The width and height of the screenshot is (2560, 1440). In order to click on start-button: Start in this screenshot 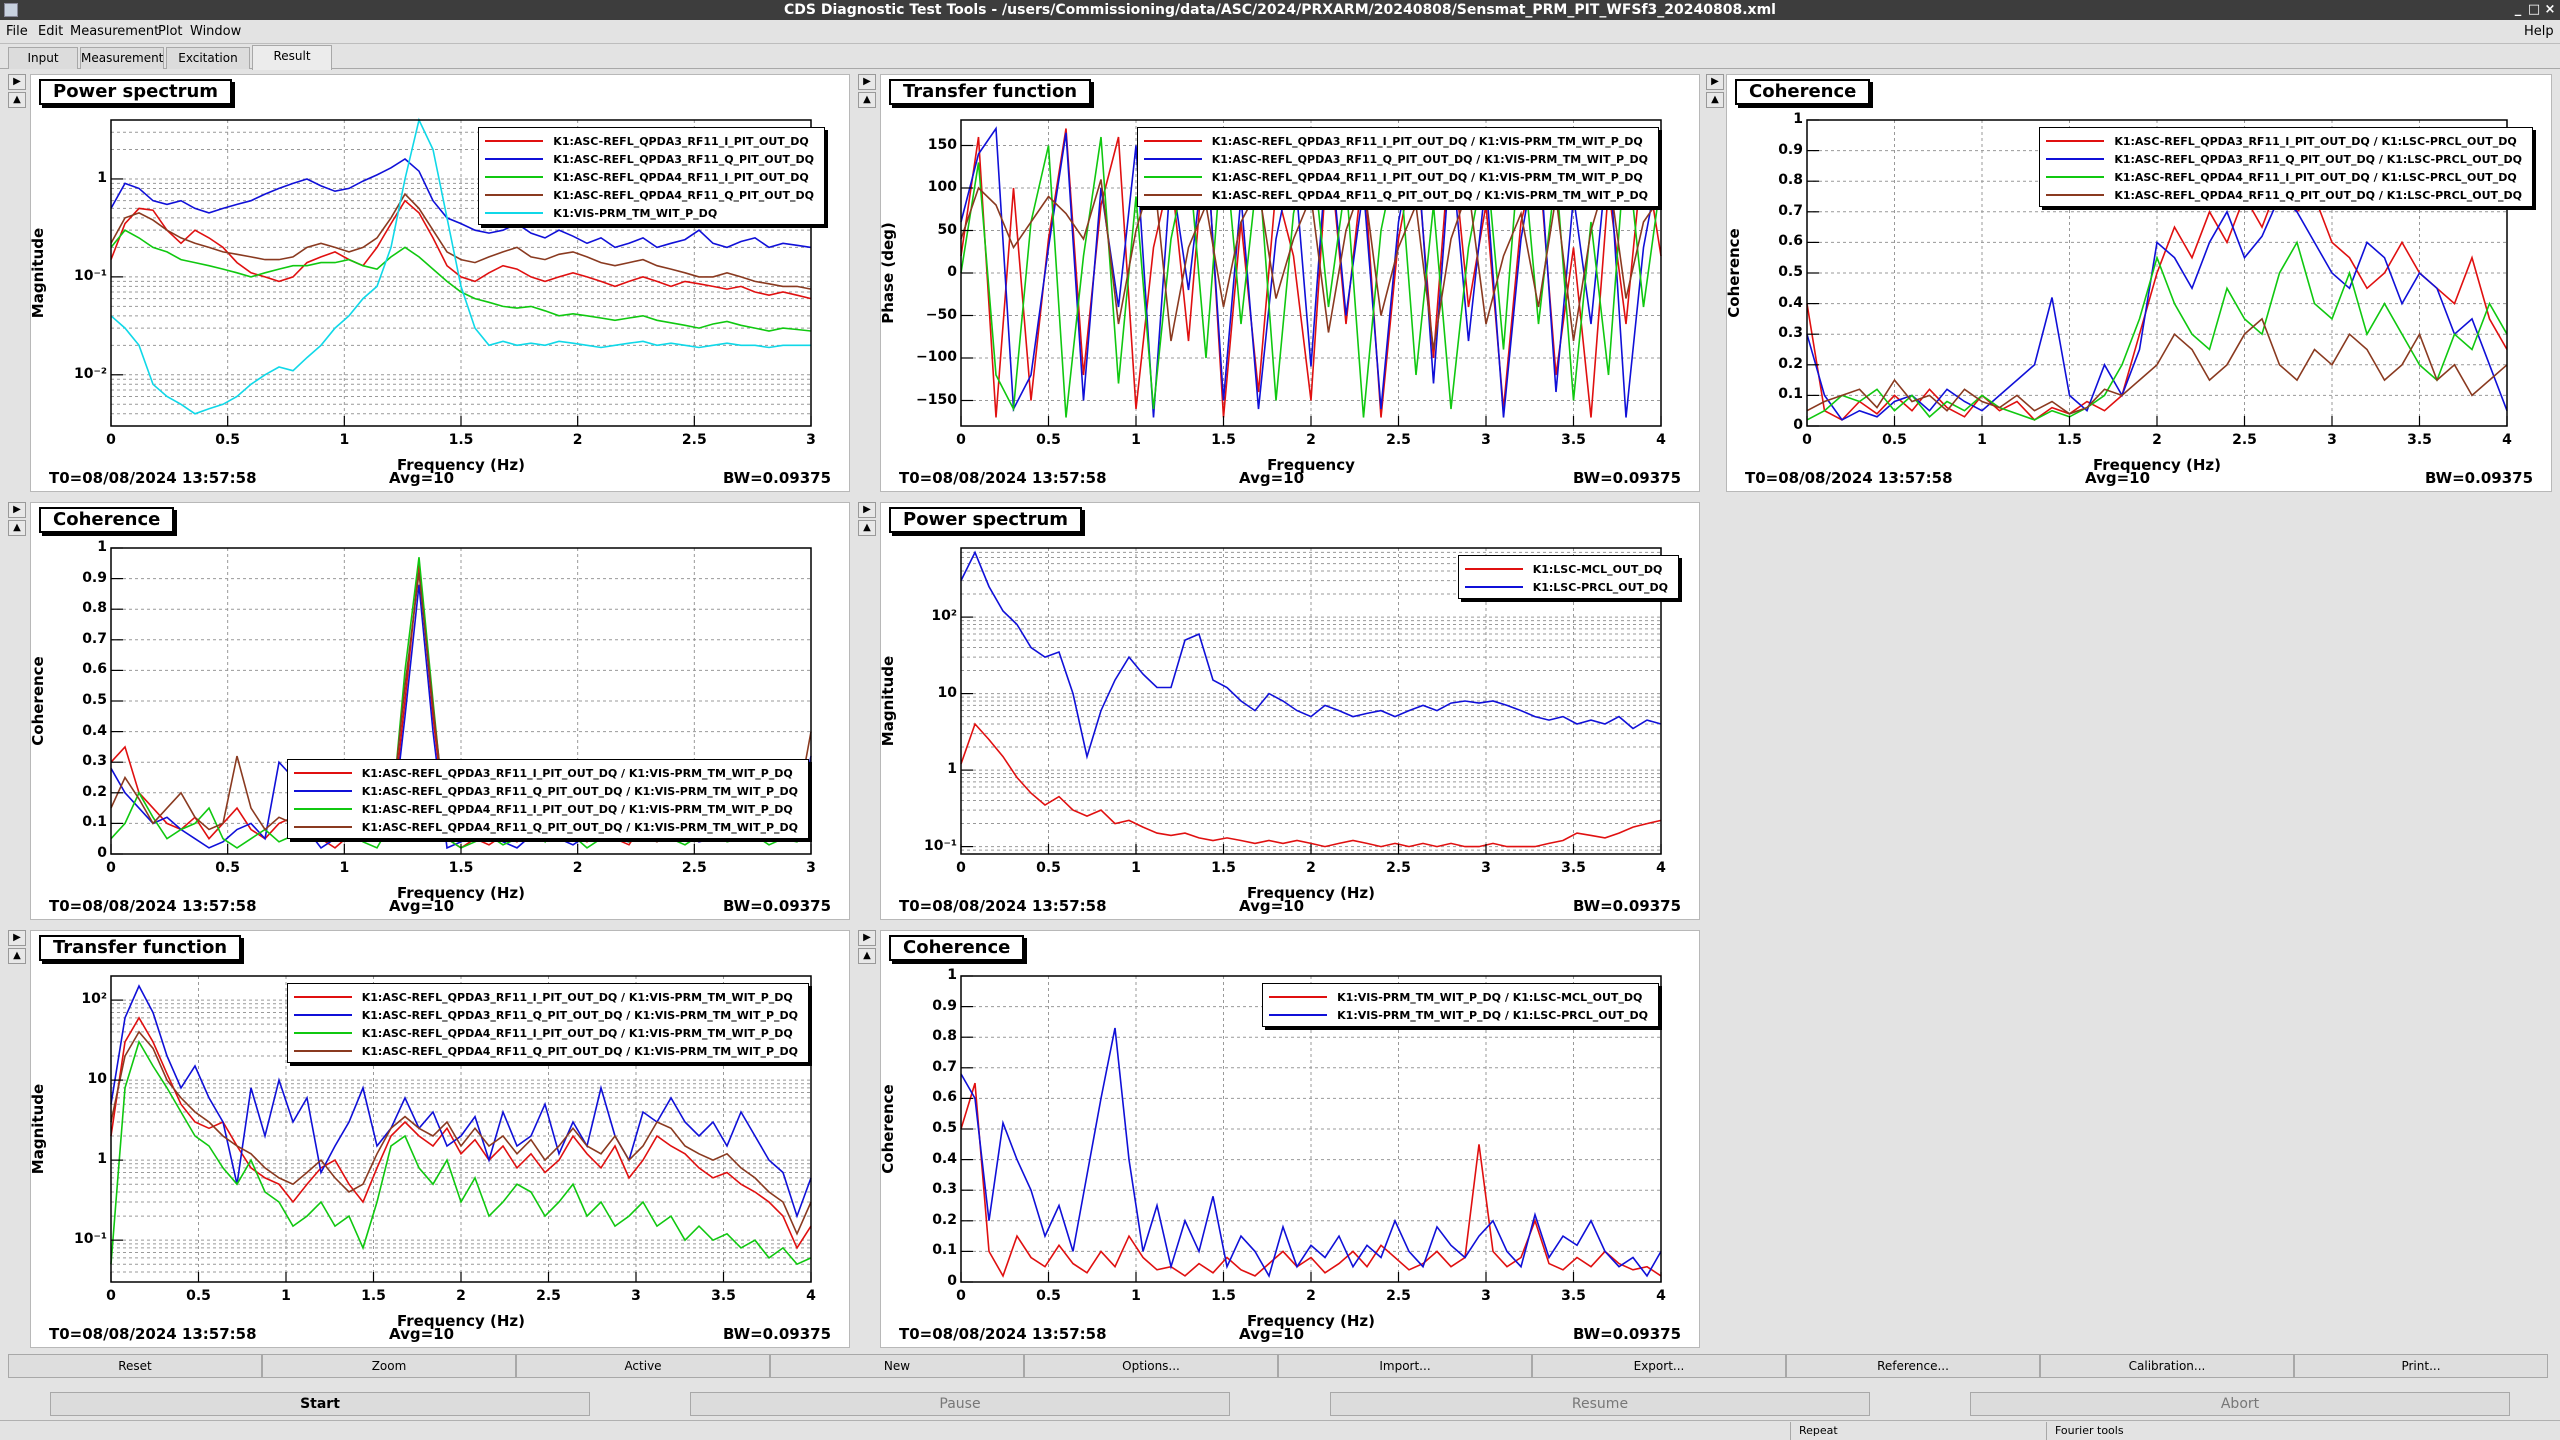, I will do `click(320, 1404)`.